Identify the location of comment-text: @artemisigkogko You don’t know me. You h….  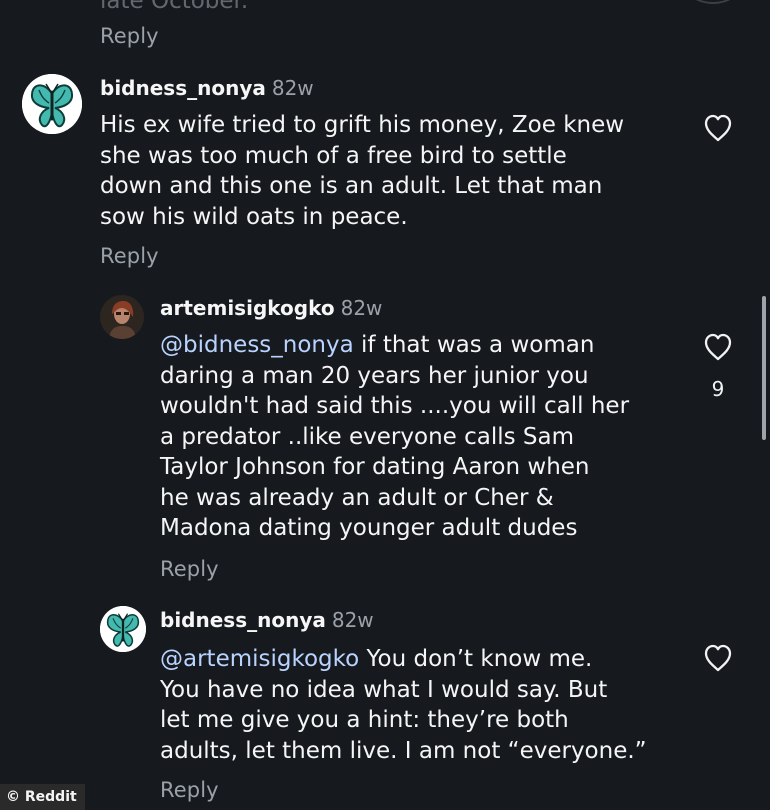
(420, 705).